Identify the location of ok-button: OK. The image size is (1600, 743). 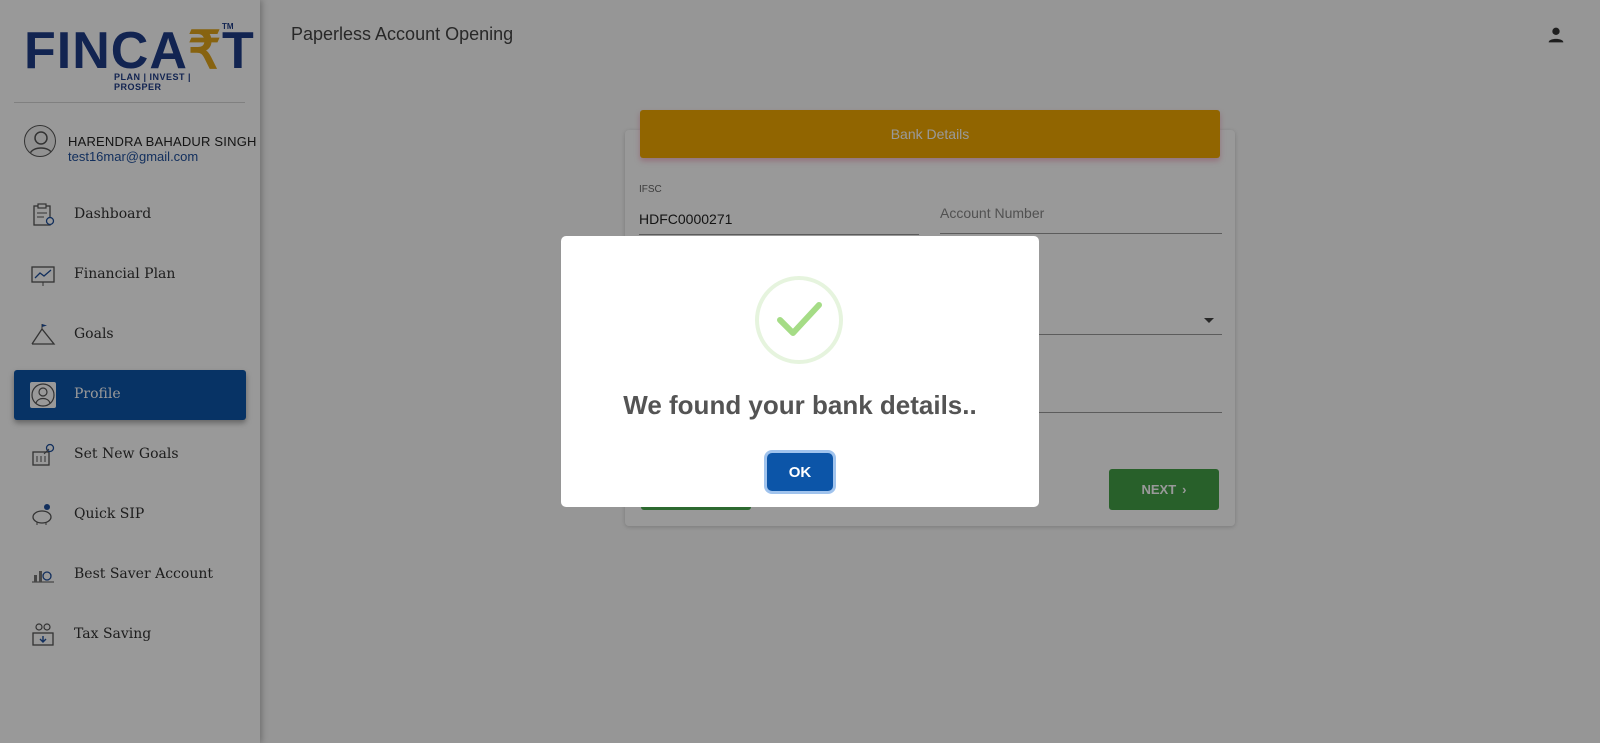
(800, 472).